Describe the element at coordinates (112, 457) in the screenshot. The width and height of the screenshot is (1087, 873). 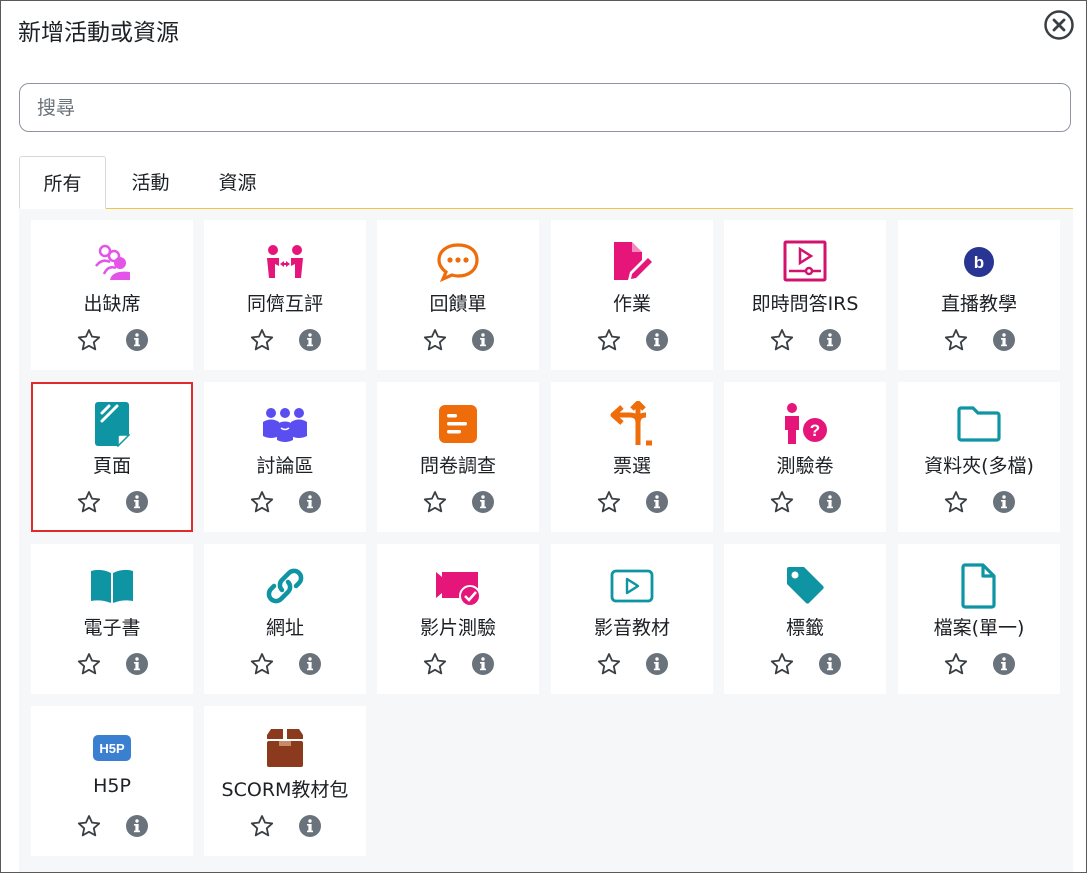
I see `module-card: 頁面` at that location.